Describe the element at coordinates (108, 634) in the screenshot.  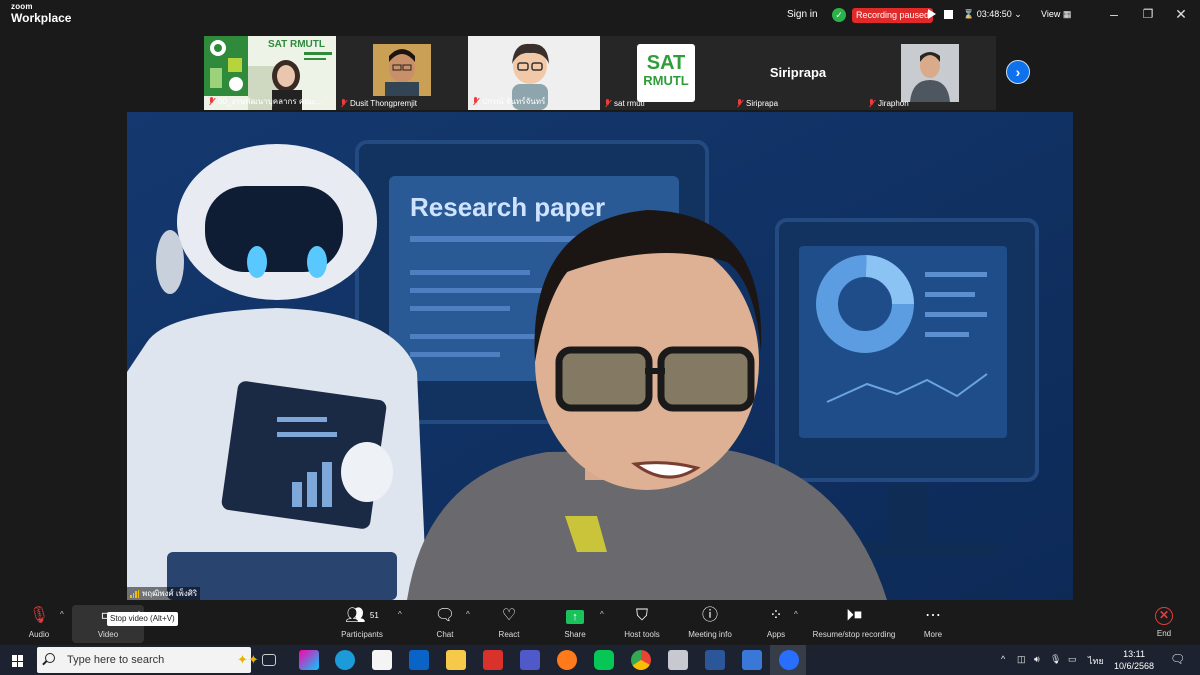
I see `video-label: Video` at that location.